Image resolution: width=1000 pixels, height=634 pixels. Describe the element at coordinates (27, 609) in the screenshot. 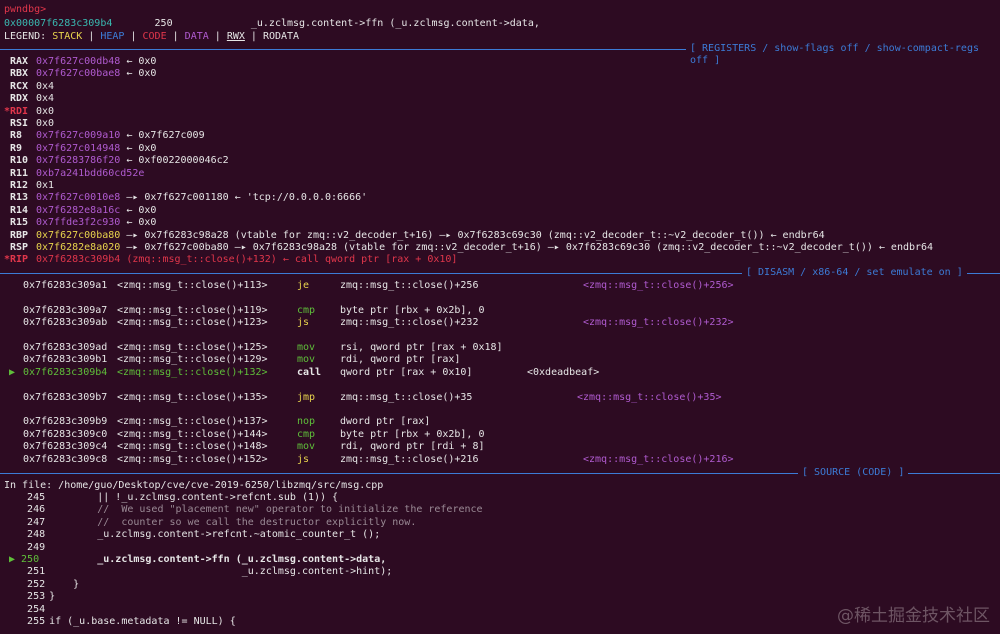

I see `source-line-number: 254` at that location.